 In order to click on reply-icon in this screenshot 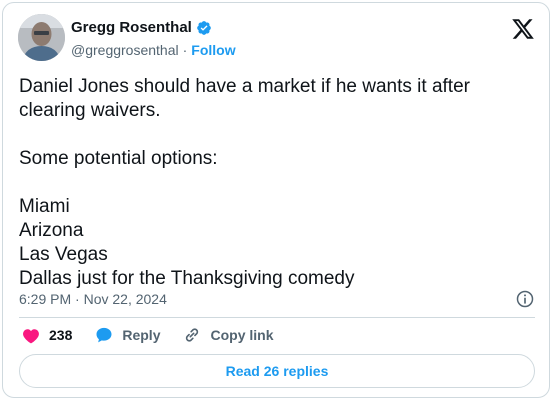, I will do `click(104, 335)`.